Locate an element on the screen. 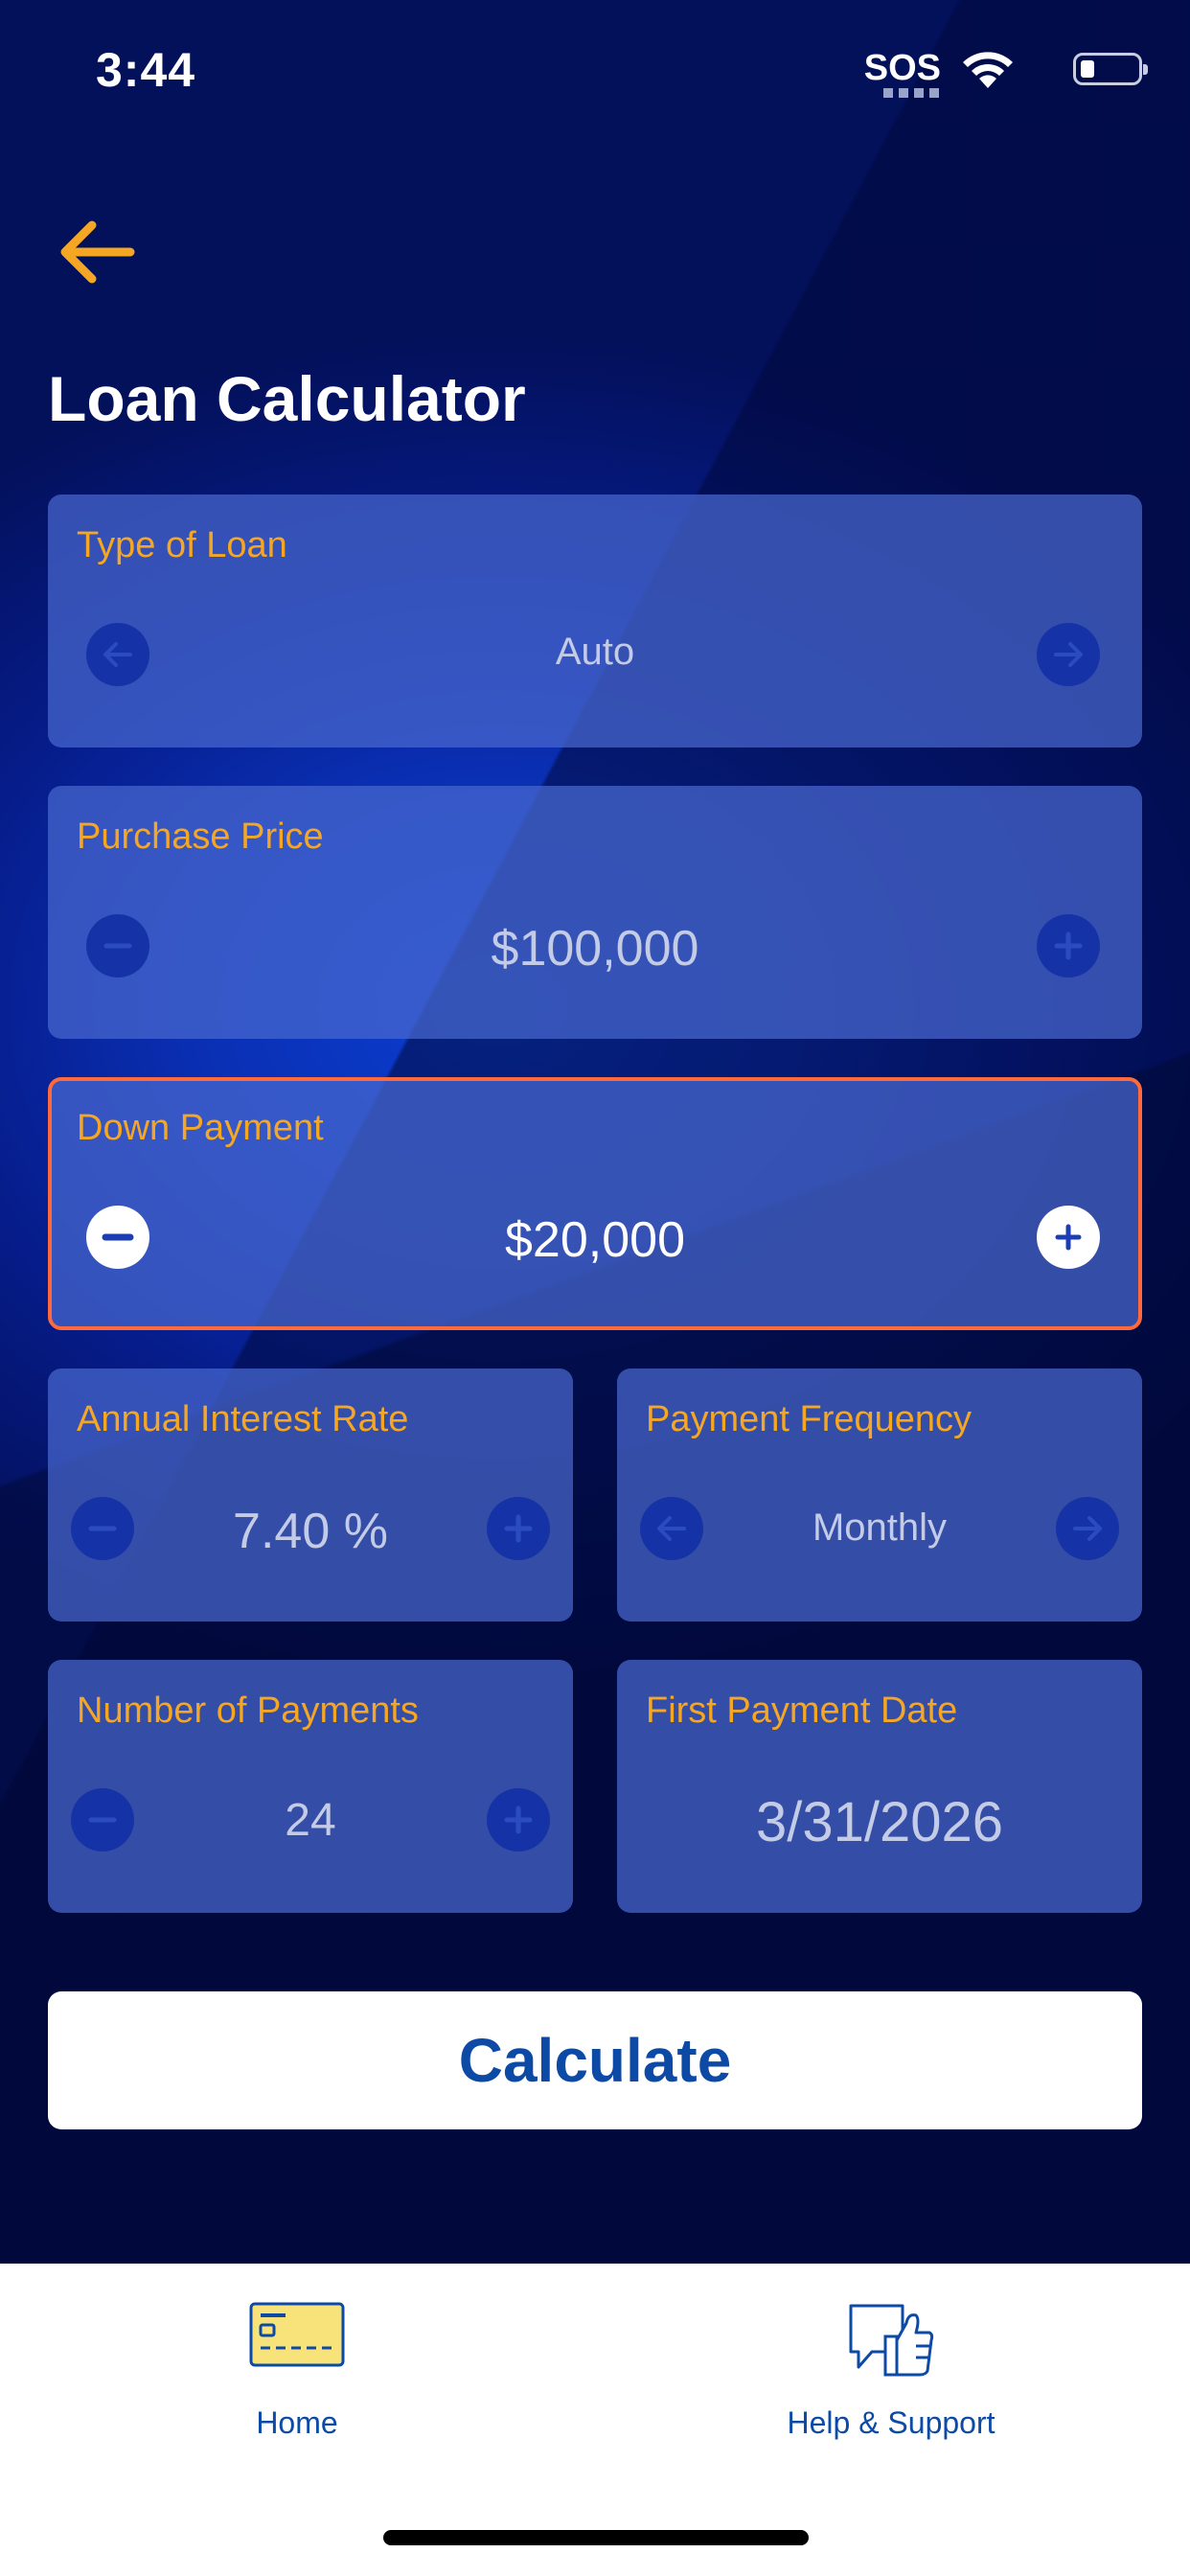 This screenshot has height=2576, width=1190. calculate-button: Calculate is located at coordinates (595, 2060).